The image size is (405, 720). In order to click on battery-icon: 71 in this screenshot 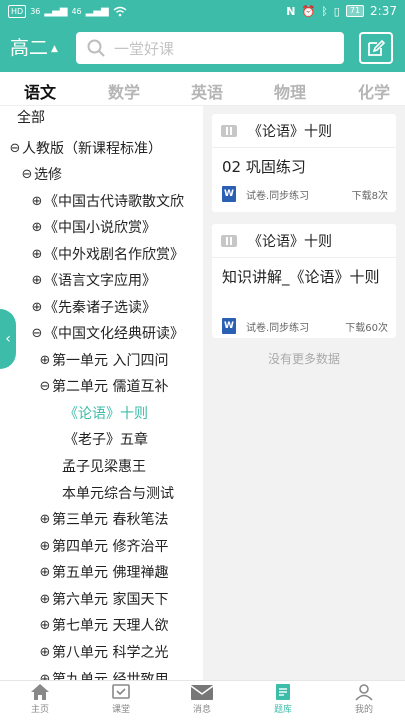, I will do `click(355, 11)`.